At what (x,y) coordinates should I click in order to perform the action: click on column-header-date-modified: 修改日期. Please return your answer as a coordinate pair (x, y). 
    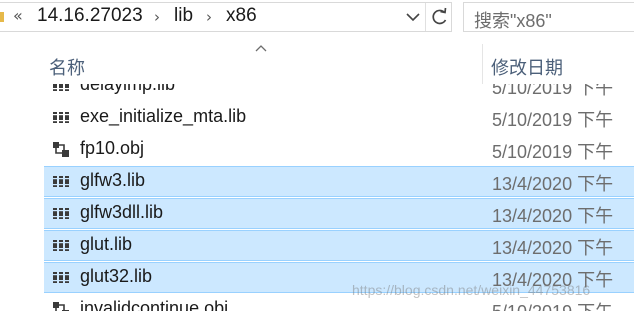
    Looking at the image, I should click on (558, 64).